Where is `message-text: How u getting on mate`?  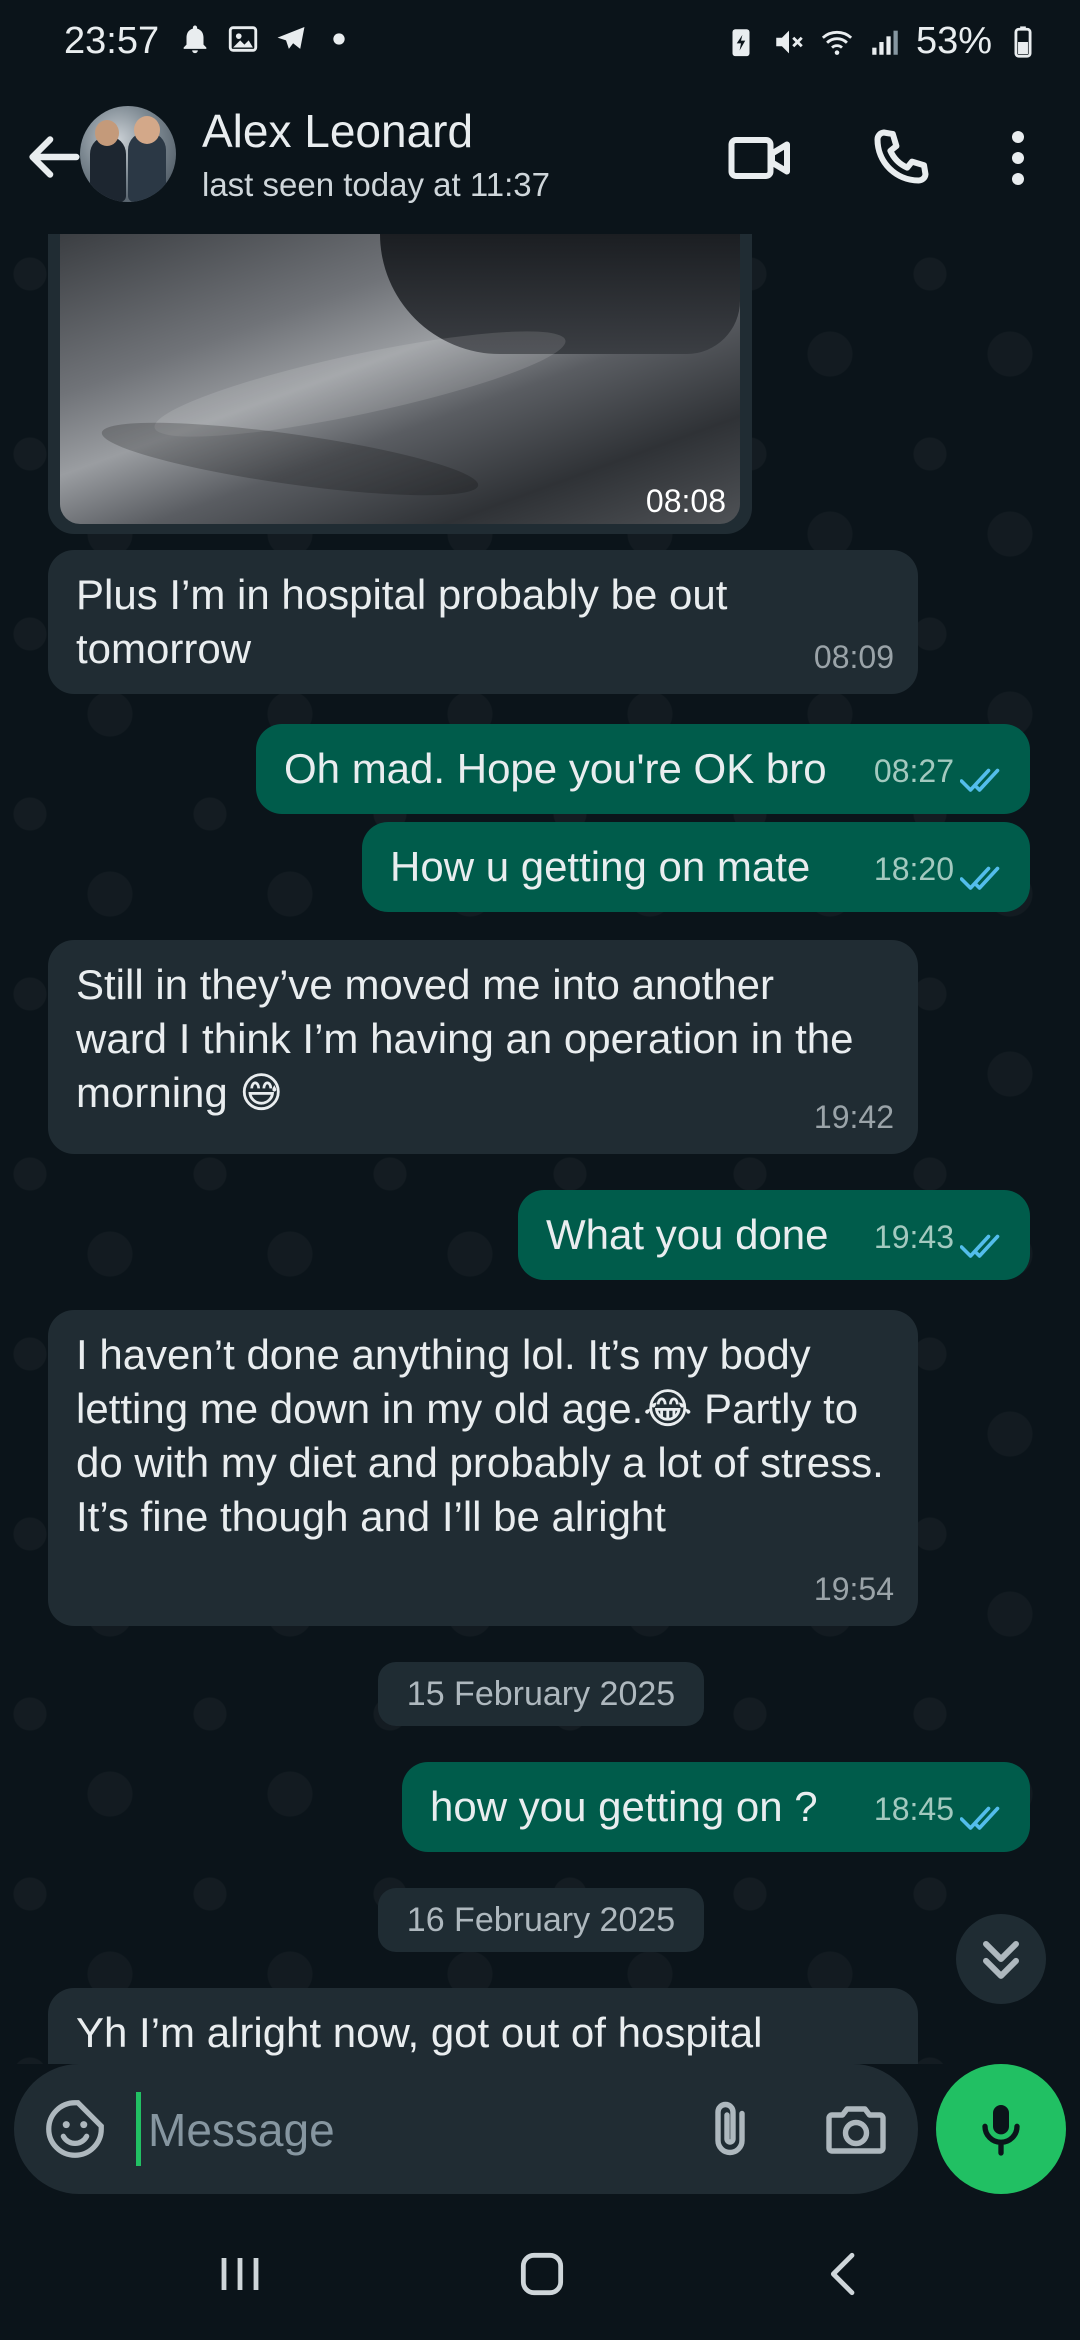 message-text: How u getting on mate is located at coordinates (600, 866).